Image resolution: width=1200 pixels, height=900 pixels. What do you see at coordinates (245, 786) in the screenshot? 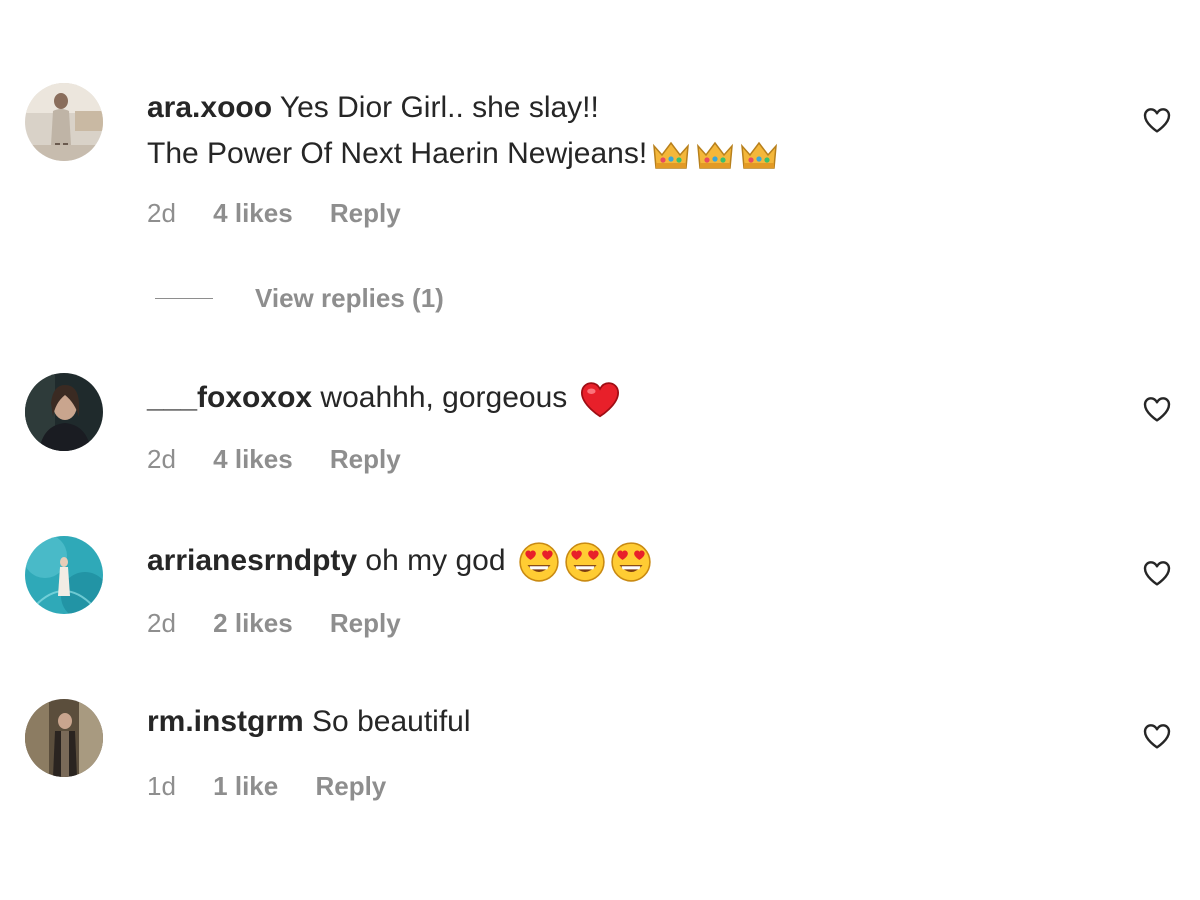
I see `comment-likes: 1 like` at bounding box center [245, 786].